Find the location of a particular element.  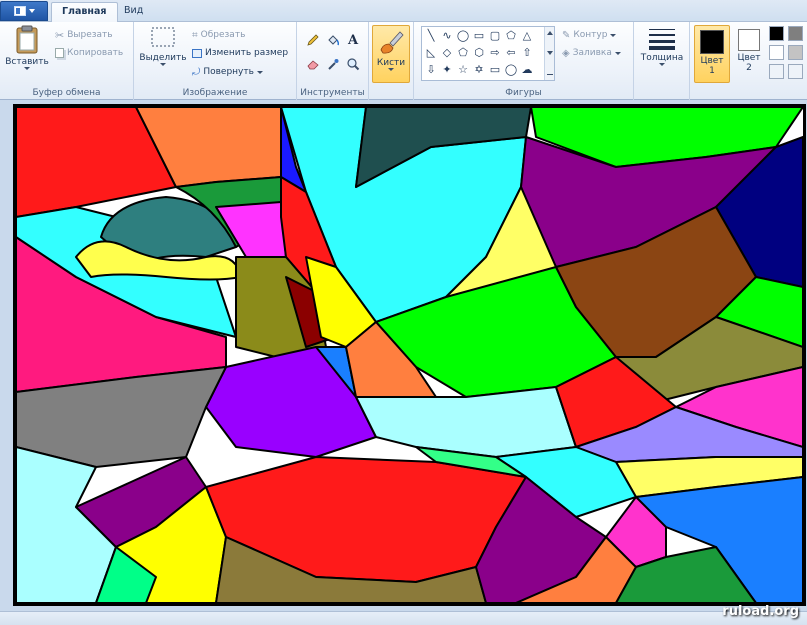

size-button: Толщина is located at coordinates (662, 45).